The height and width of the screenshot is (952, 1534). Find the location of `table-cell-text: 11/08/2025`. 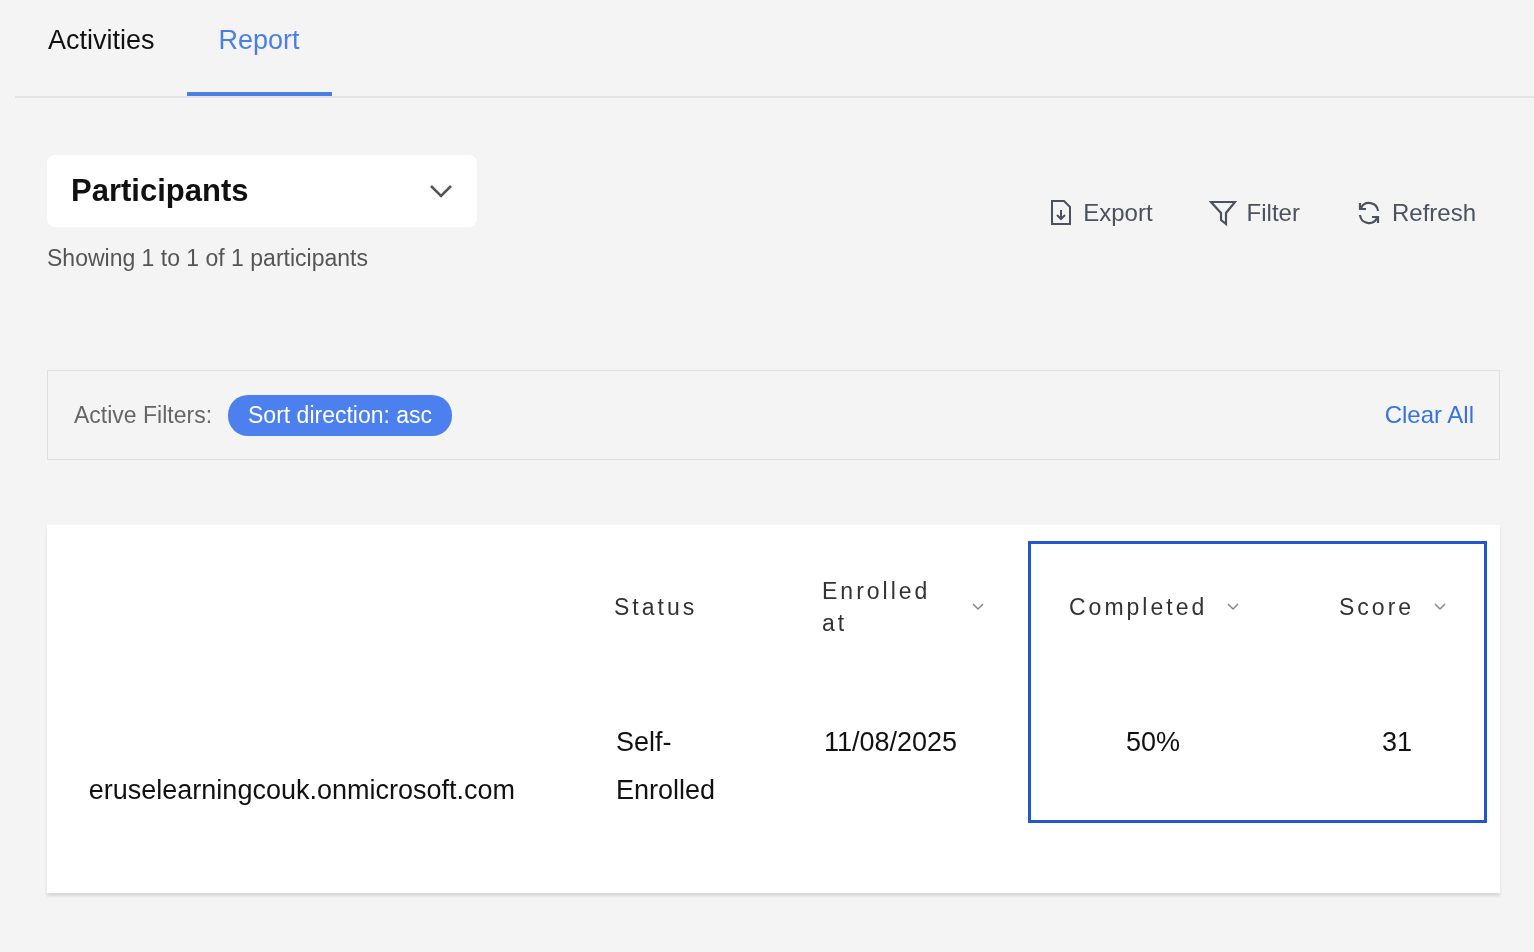

table-cell-text: 11/08/2025 is located at coordinates (891, 742).